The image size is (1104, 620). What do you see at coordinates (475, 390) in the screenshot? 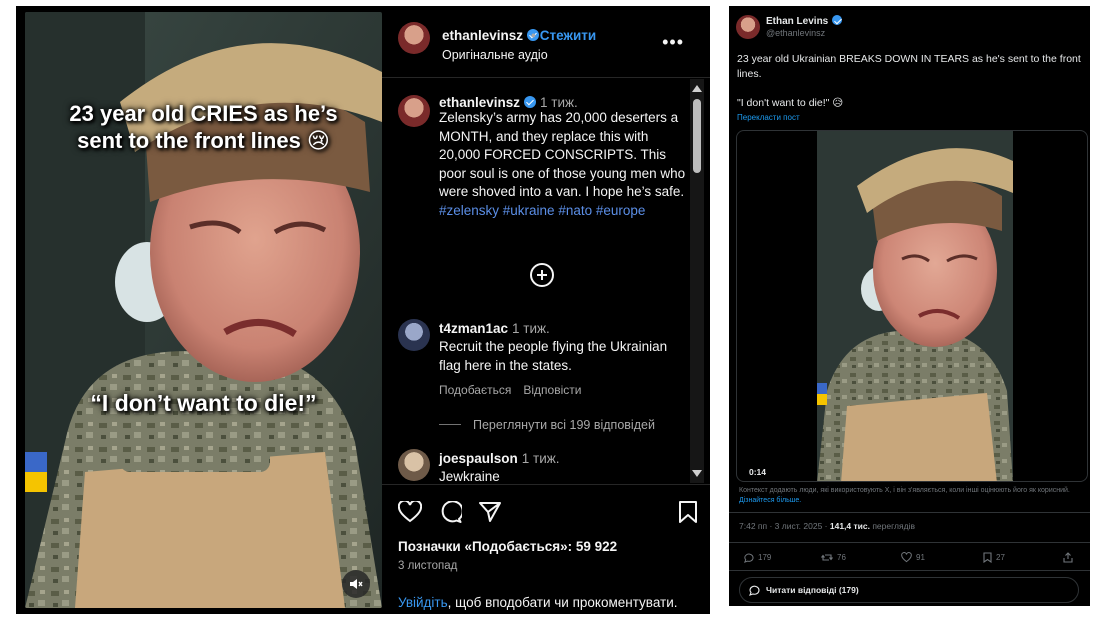
I see `comment-like-button: Подобається` at bounding box center [475, 390].